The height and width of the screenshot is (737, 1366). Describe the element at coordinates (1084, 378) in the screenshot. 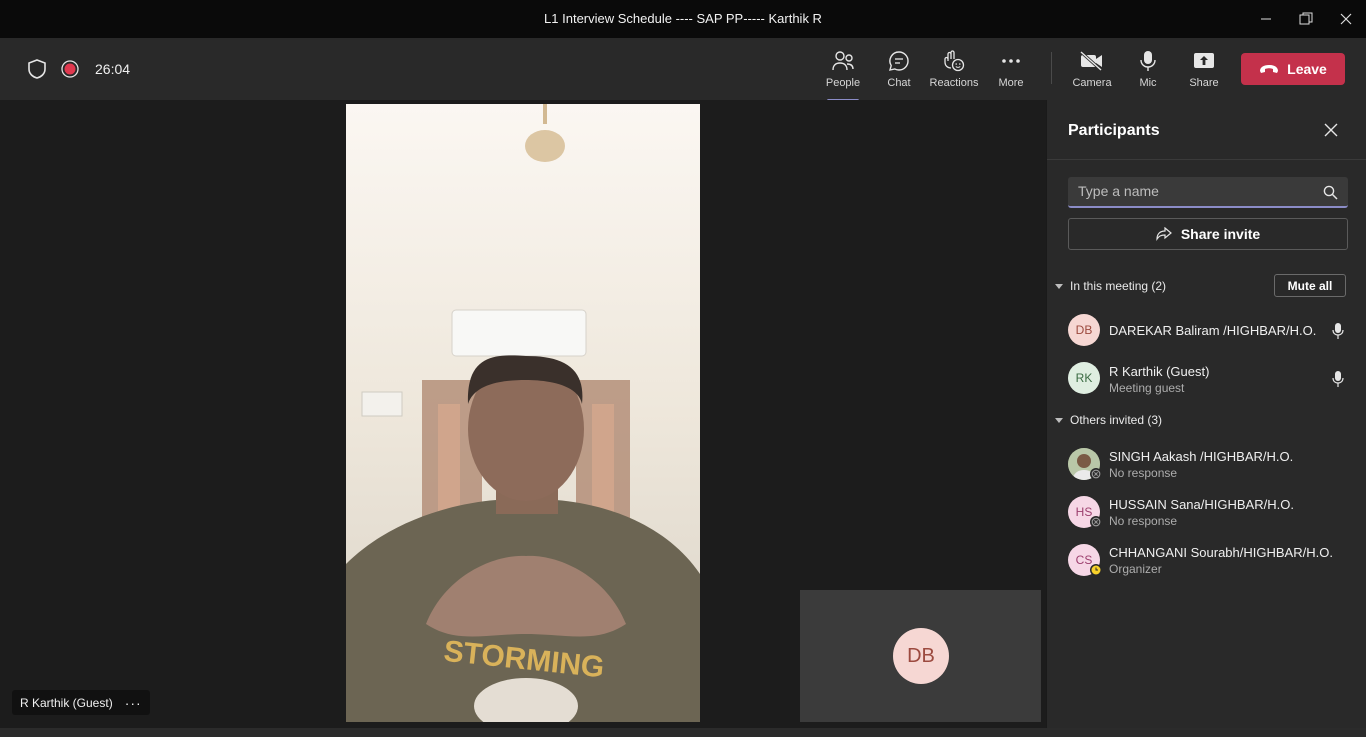

I see `avatar: RK` at that location.